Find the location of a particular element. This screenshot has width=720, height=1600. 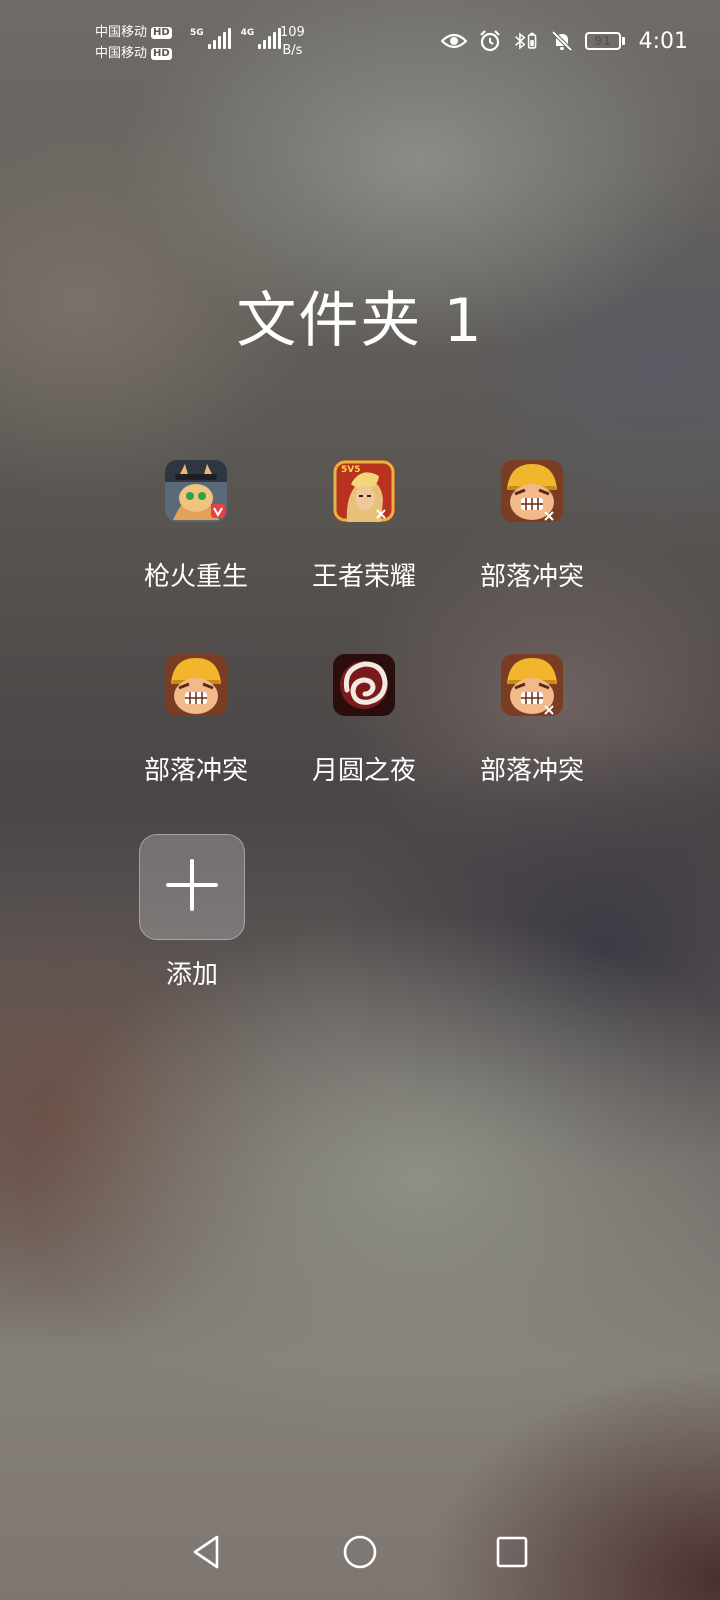

hd-badge-2: HD is located at coordinates (161, 53).